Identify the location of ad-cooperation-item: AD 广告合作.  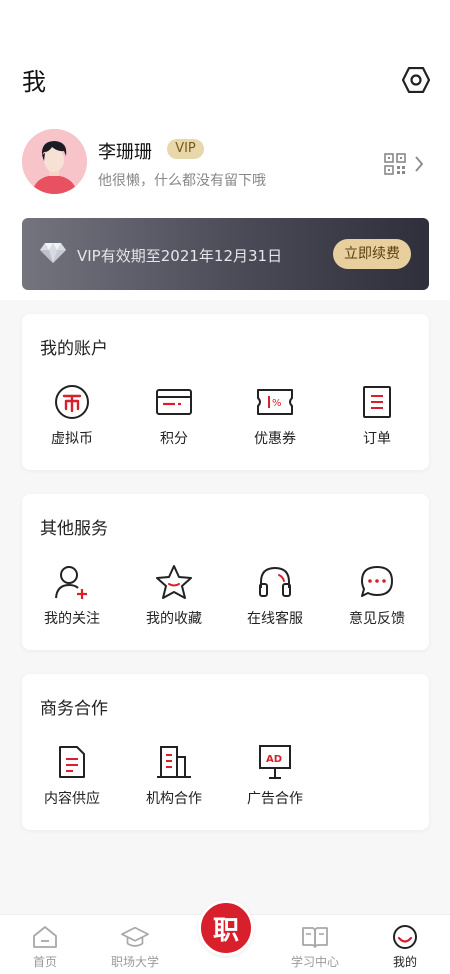
(275, 782).